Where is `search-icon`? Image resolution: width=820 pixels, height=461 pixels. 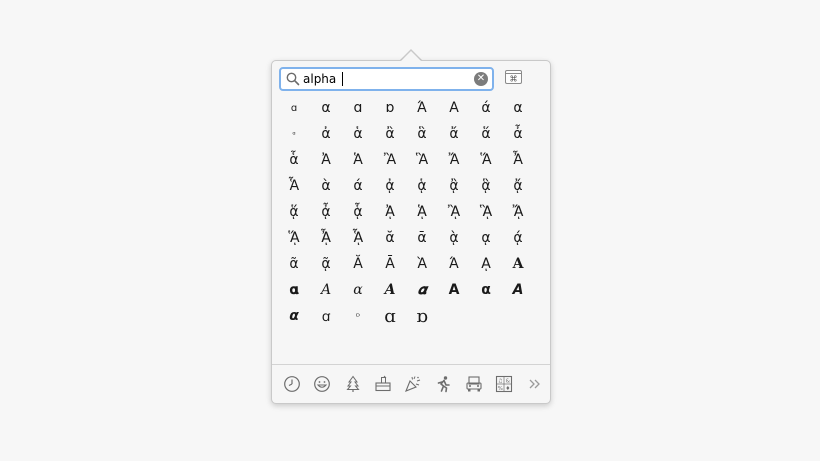 search-icon is located at coordinates (293, 79).